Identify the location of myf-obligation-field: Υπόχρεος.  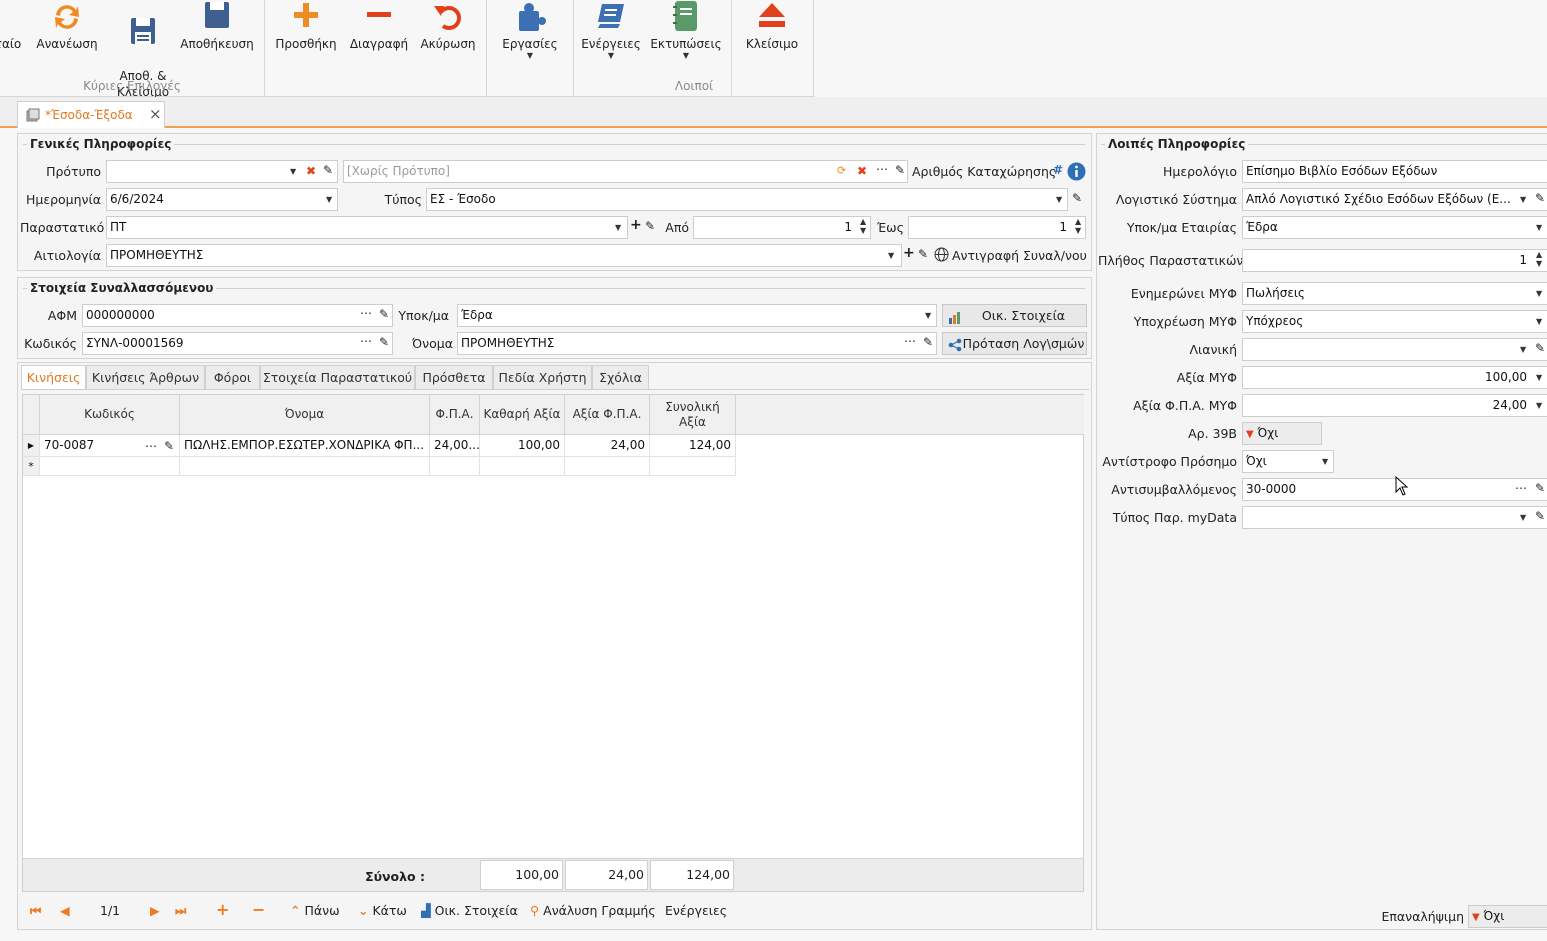
(1394, 321).